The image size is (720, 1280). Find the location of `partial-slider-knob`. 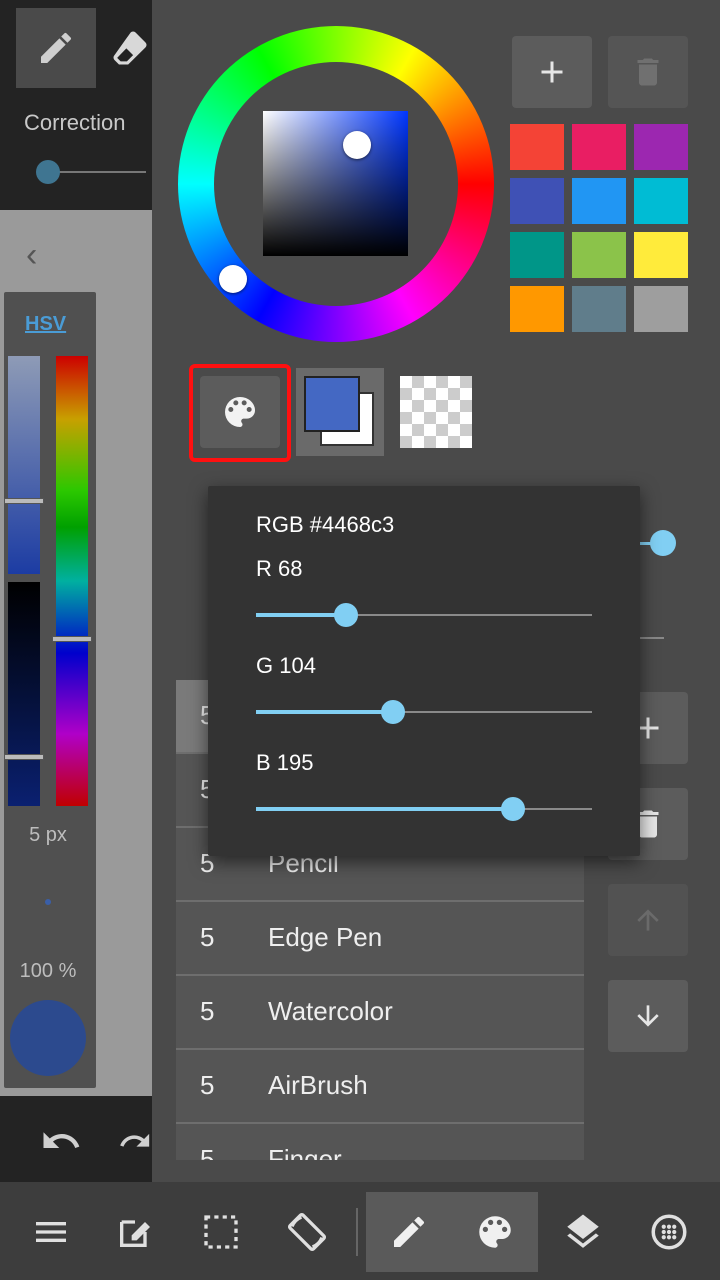

partial-slider-knob is located at coordinates (663, 543).